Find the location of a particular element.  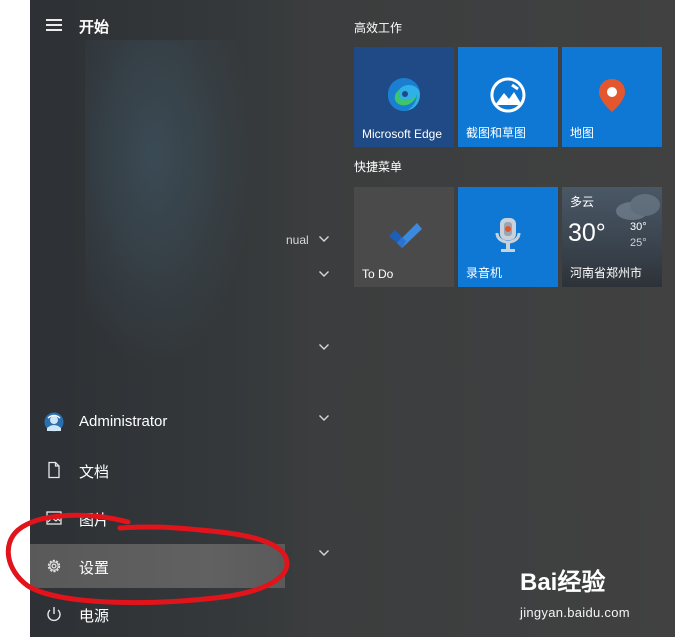

baidu-logo-icon: Bai经验 is located at coordinates (562, 582).